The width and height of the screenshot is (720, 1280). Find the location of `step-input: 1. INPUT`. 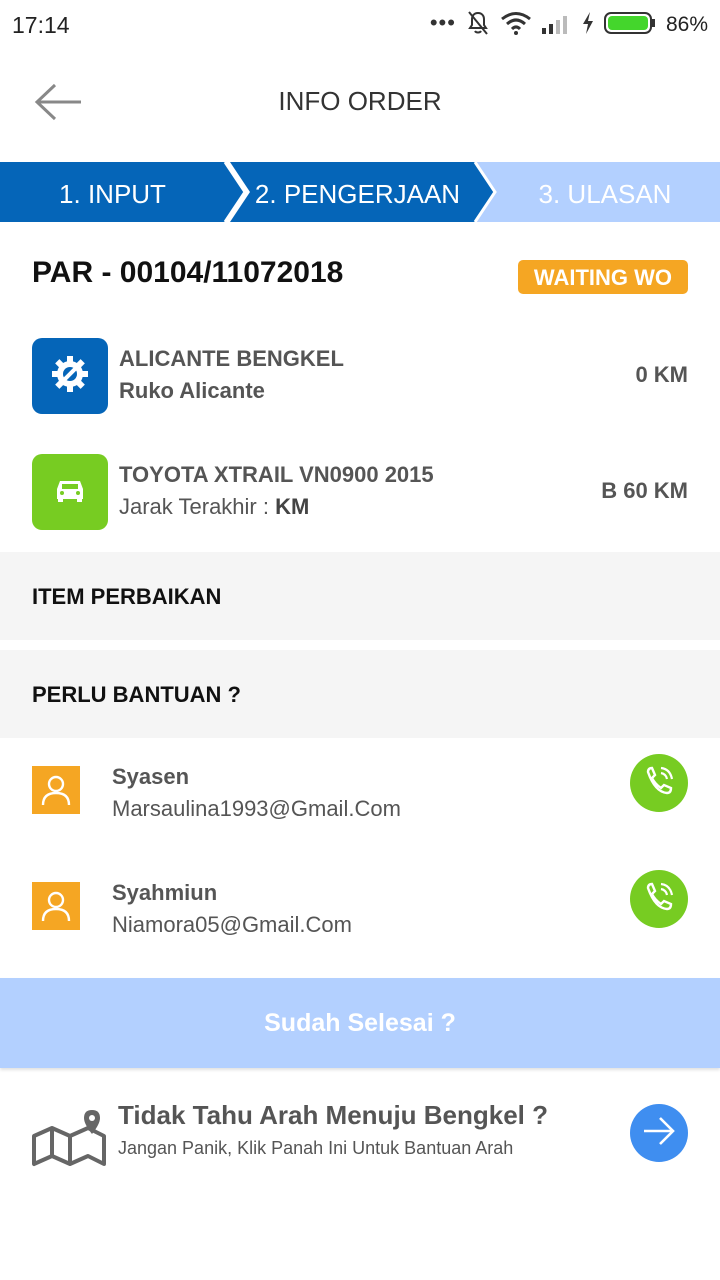

step-input: 1. INPUT is located at coordinates (112, 192).